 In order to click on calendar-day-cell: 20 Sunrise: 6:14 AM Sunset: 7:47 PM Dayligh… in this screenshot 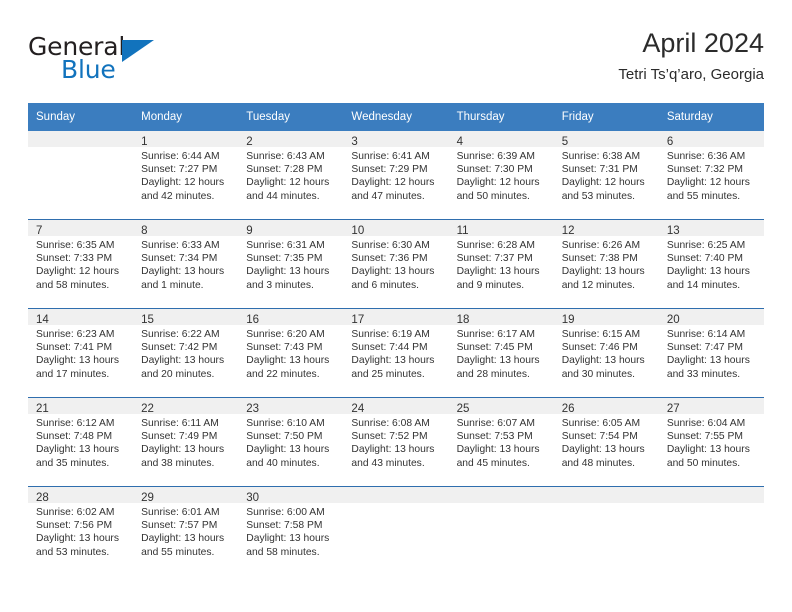, I will do `click(711, 353)`.